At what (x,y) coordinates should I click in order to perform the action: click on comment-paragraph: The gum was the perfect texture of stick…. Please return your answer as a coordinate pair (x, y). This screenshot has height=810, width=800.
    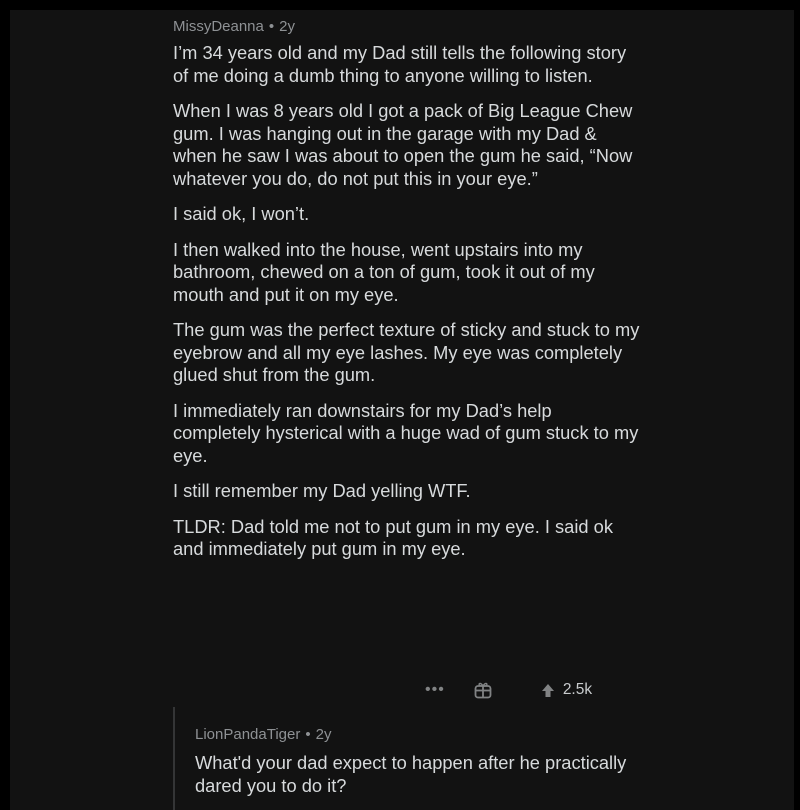
    Looking at the image, I should click on (406, 352).